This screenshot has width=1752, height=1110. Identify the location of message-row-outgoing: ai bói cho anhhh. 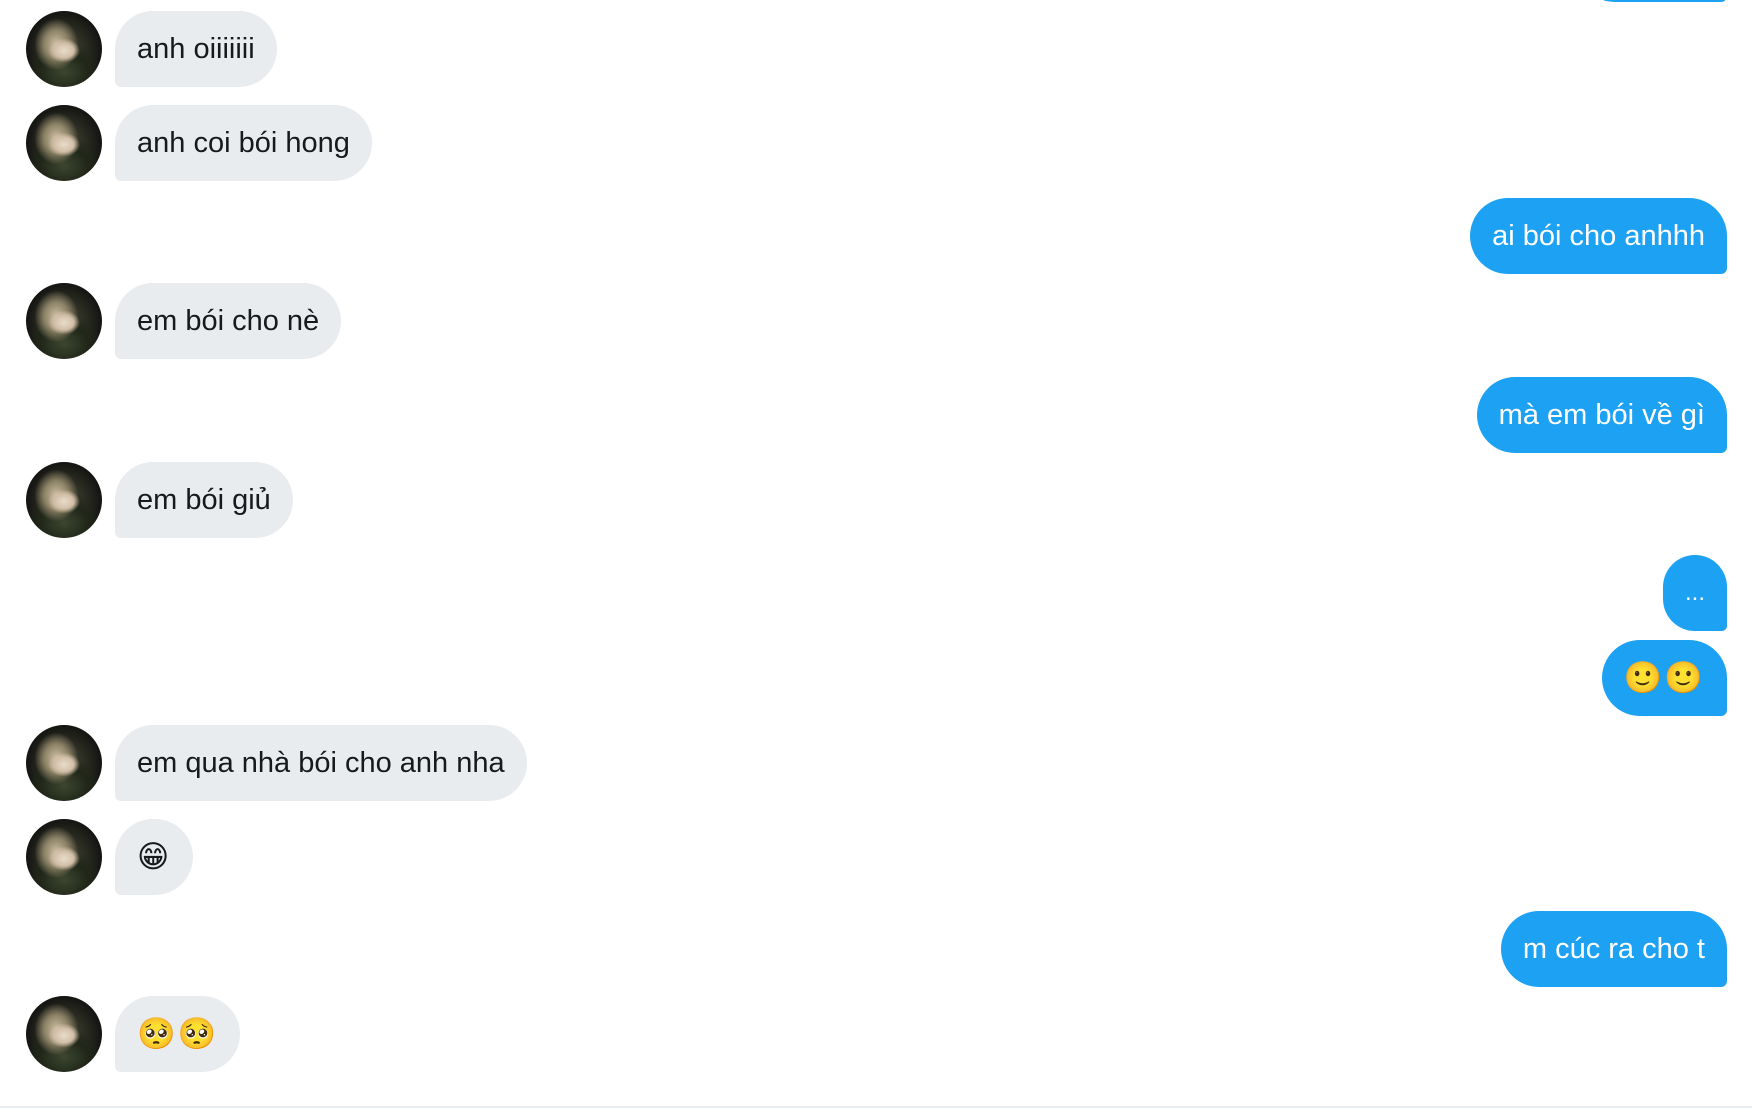
(876, 236).